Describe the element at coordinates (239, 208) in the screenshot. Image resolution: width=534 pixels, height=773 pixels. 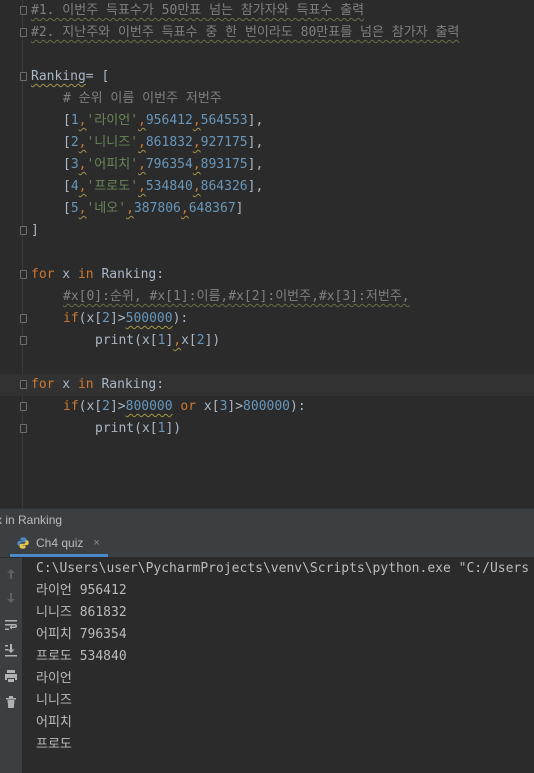
I see `code-token: ]` at that location.